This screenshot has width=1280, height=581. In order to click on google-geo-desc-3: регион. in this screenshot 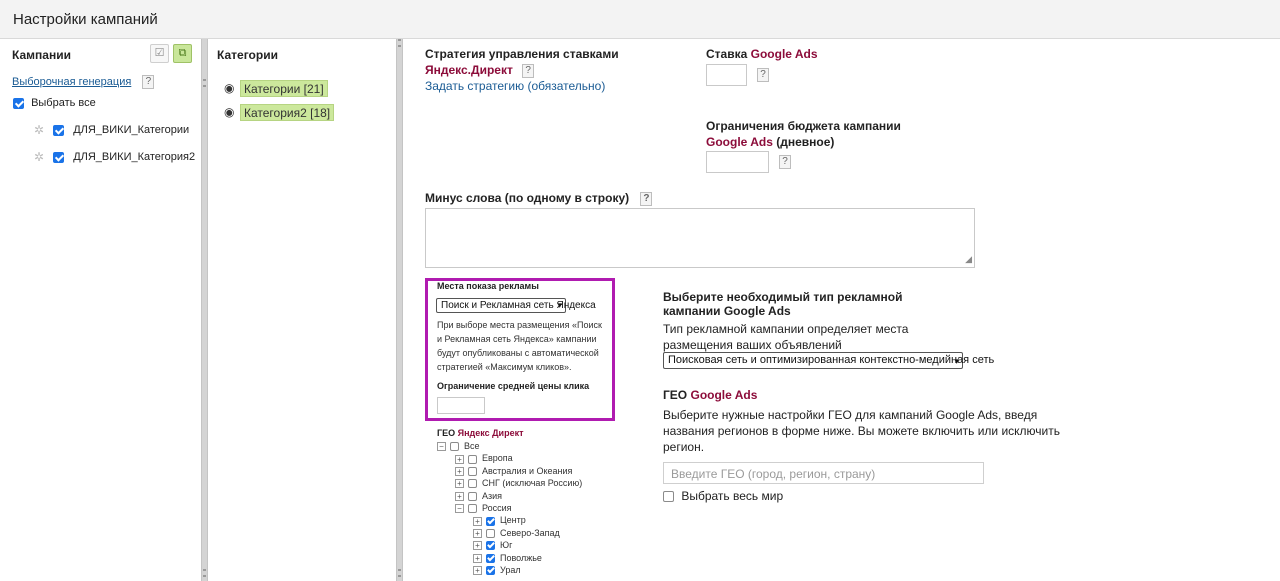, I will do `click(684, 447)`.